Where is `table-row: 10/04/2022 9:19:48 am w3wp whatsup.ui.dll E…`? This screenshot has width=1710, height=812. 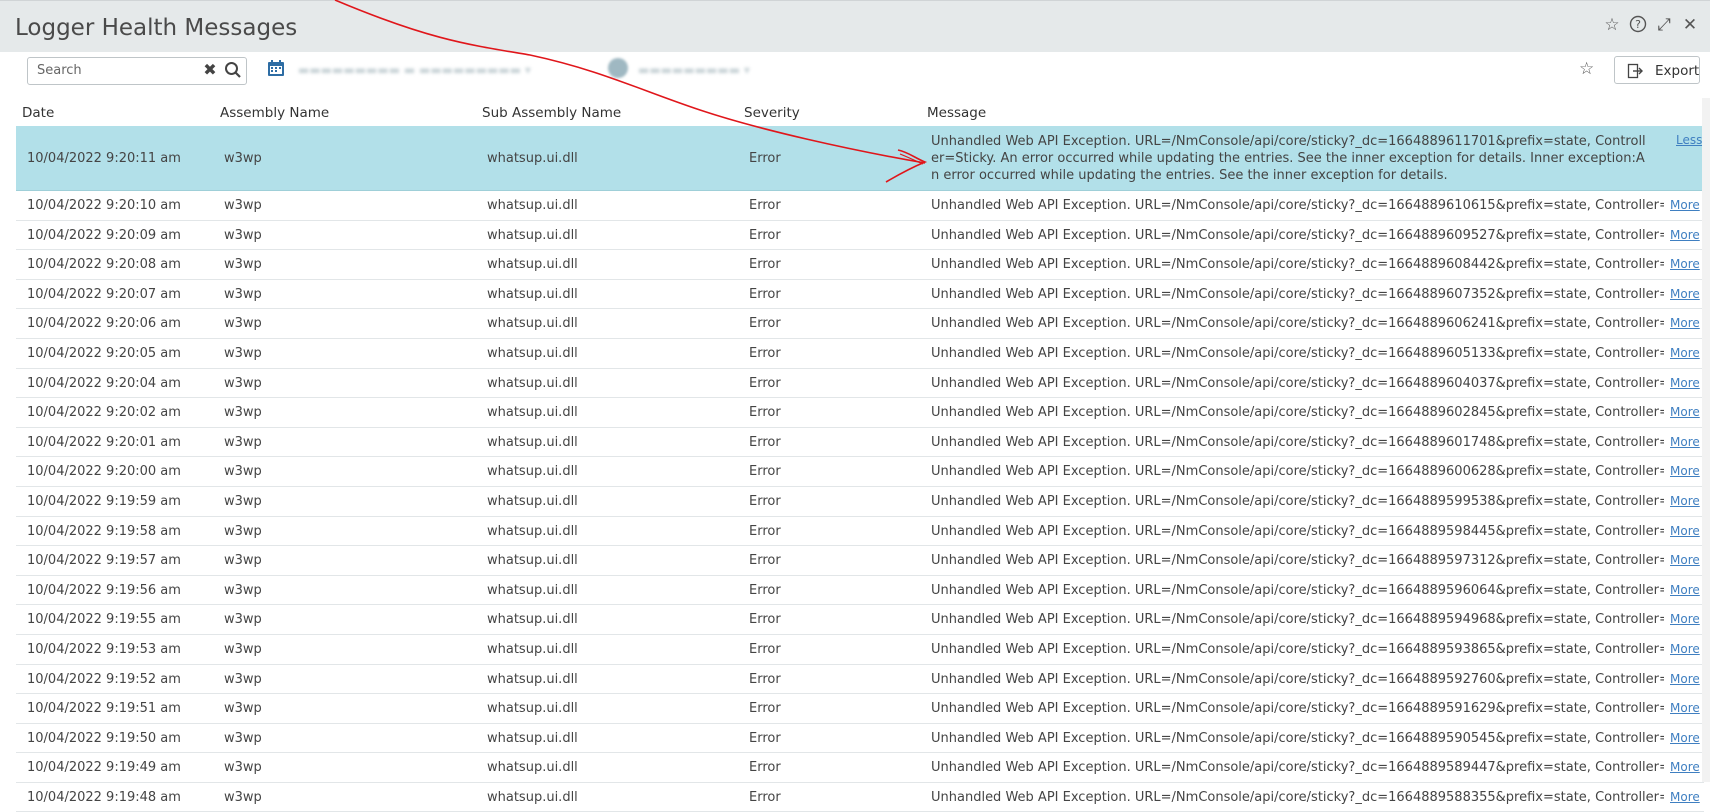
table-row: 10/04/2022 9:19:48 am w3wp whatsup.ui.dll E… is located at coordinates (860, 797).